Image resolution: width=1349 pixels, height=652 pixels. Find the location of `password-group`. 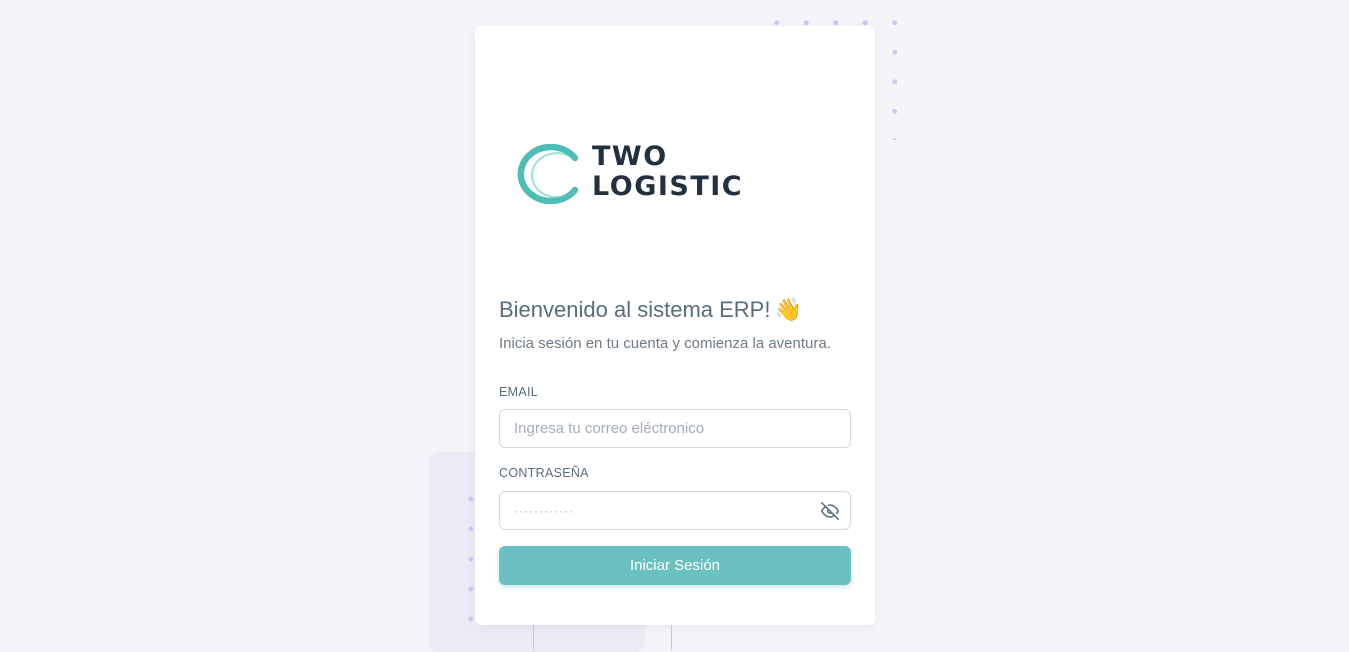

password-group is located at coordinates (675, 510).